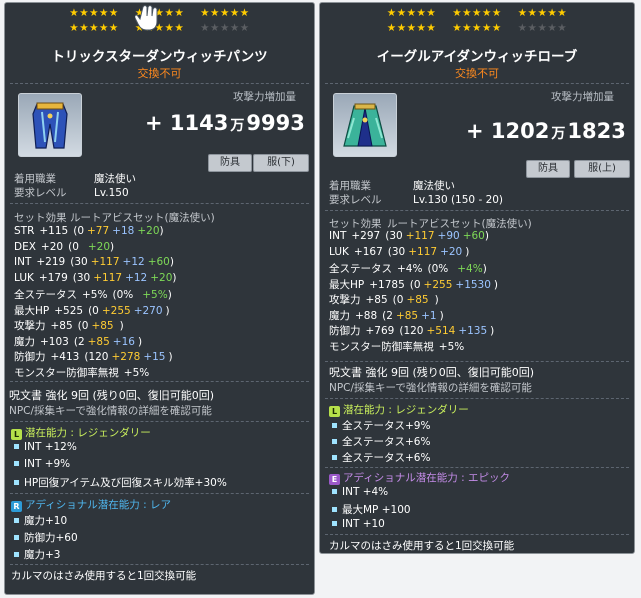  I want to click on stat-k: モンスター防御率無視, so click(66, 372).